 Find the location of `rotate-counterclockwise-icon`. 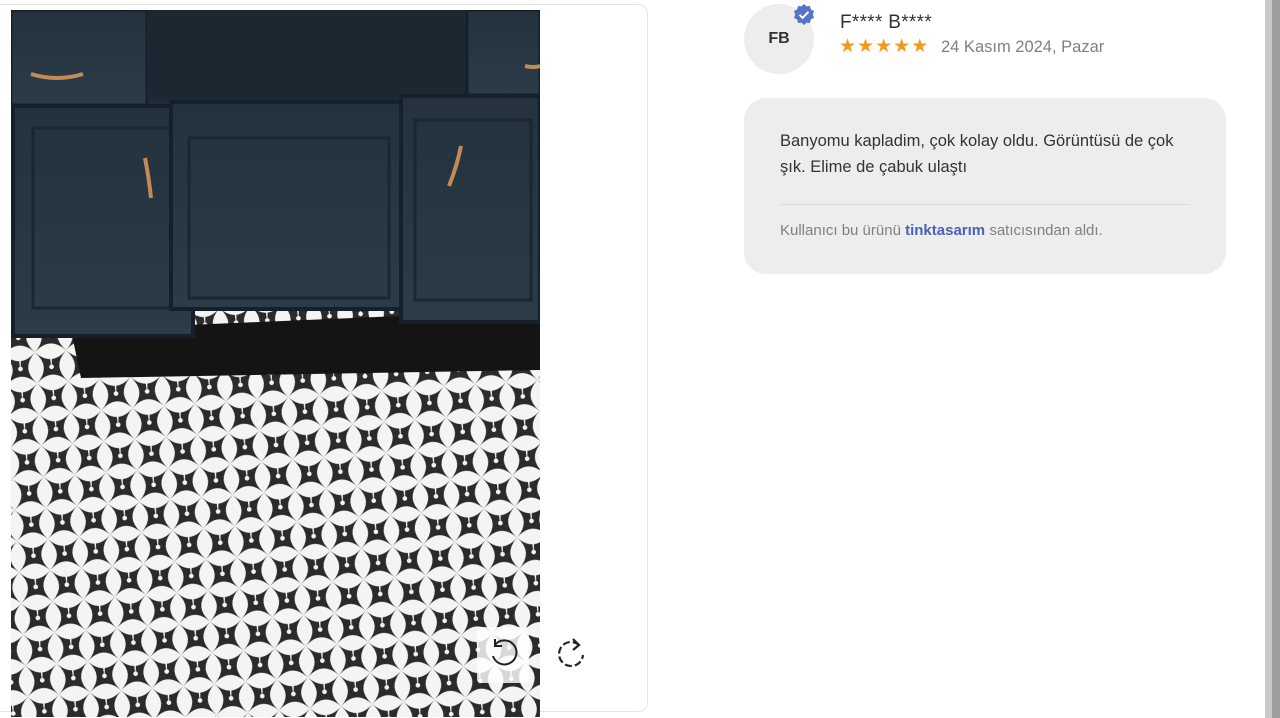

rotate-counterclockwise-icon is located at coordinates (503, 655).